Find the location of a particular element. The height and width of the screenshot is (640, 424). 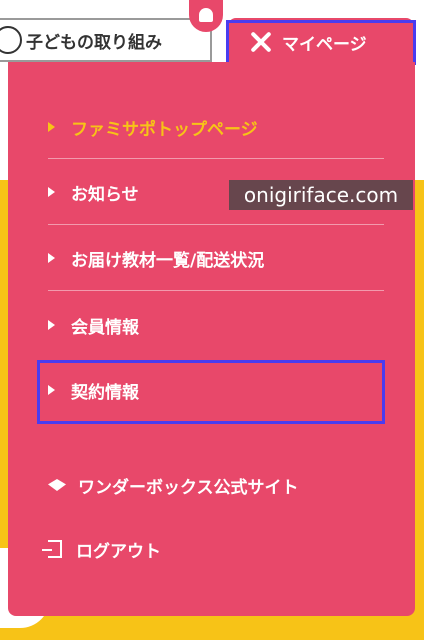

menu-item-delivery-status: お届け教材一覧/配送状況 is located at coordinates (216, 258).